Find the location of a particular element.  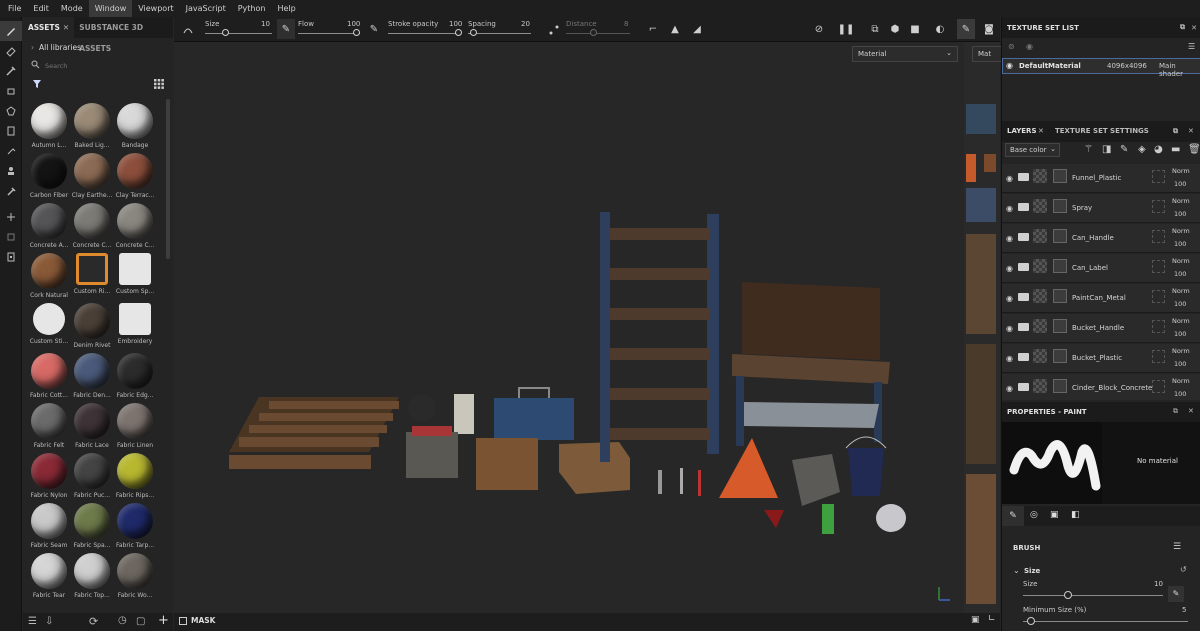

menu-window: Window is located at coordinates (110, 8).